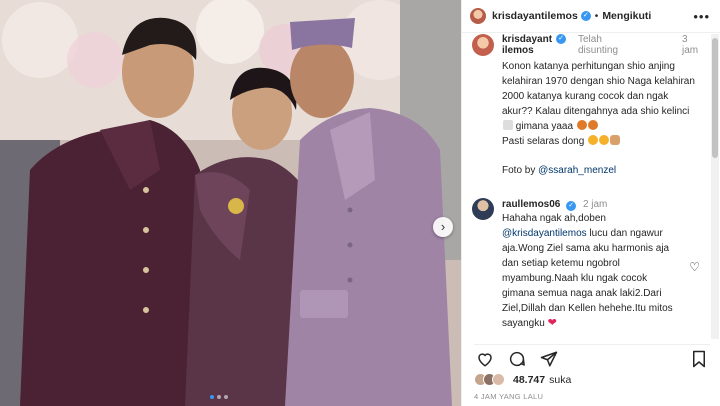 This screenshot has width=720, height=406. I want to click on chevron-right-icon: ›, so click(443, 226).